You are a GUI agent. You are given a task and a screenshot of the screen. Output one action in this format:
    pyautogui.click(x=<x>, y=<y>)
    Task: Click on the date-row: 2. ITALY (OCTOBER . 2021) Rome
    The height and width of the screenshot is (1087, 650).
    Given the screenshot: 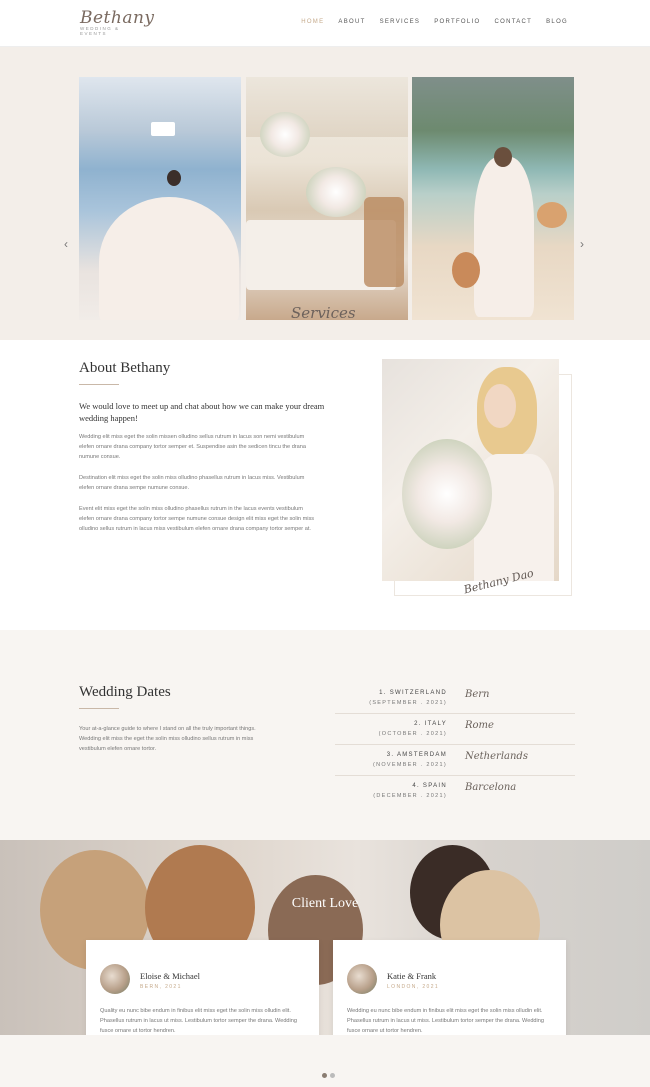 What is the action you would take?
    pyautogui.click(x=455, y=730)
    